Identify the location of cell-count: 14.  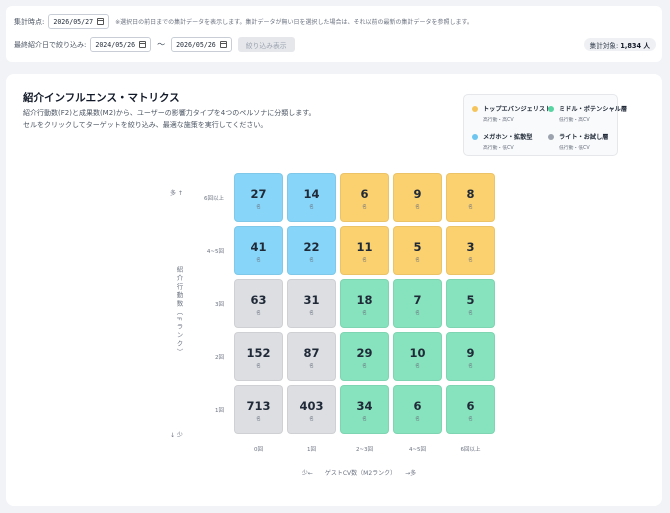
(311, 194).